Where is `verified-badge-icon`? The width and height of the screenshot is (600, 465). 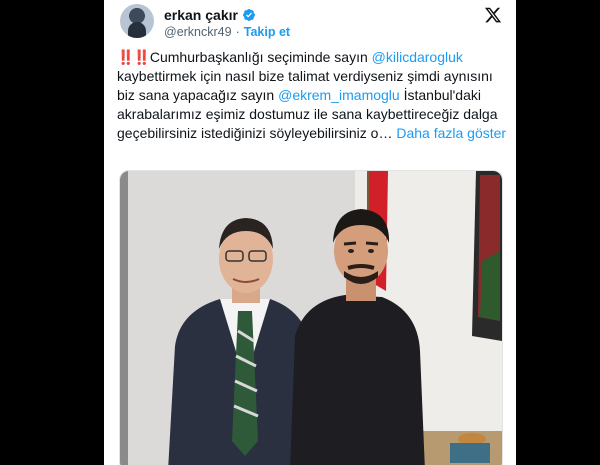 verified-badge-icon is located at coordinates (249, 15).